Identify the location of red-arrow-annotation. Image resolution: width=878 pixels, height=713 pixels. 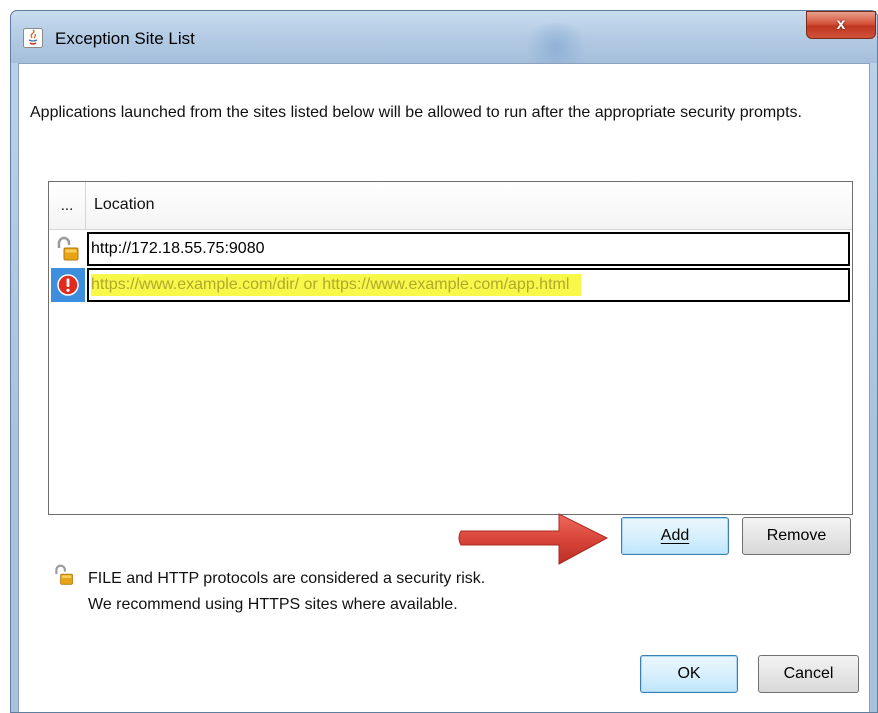
(533, 539).